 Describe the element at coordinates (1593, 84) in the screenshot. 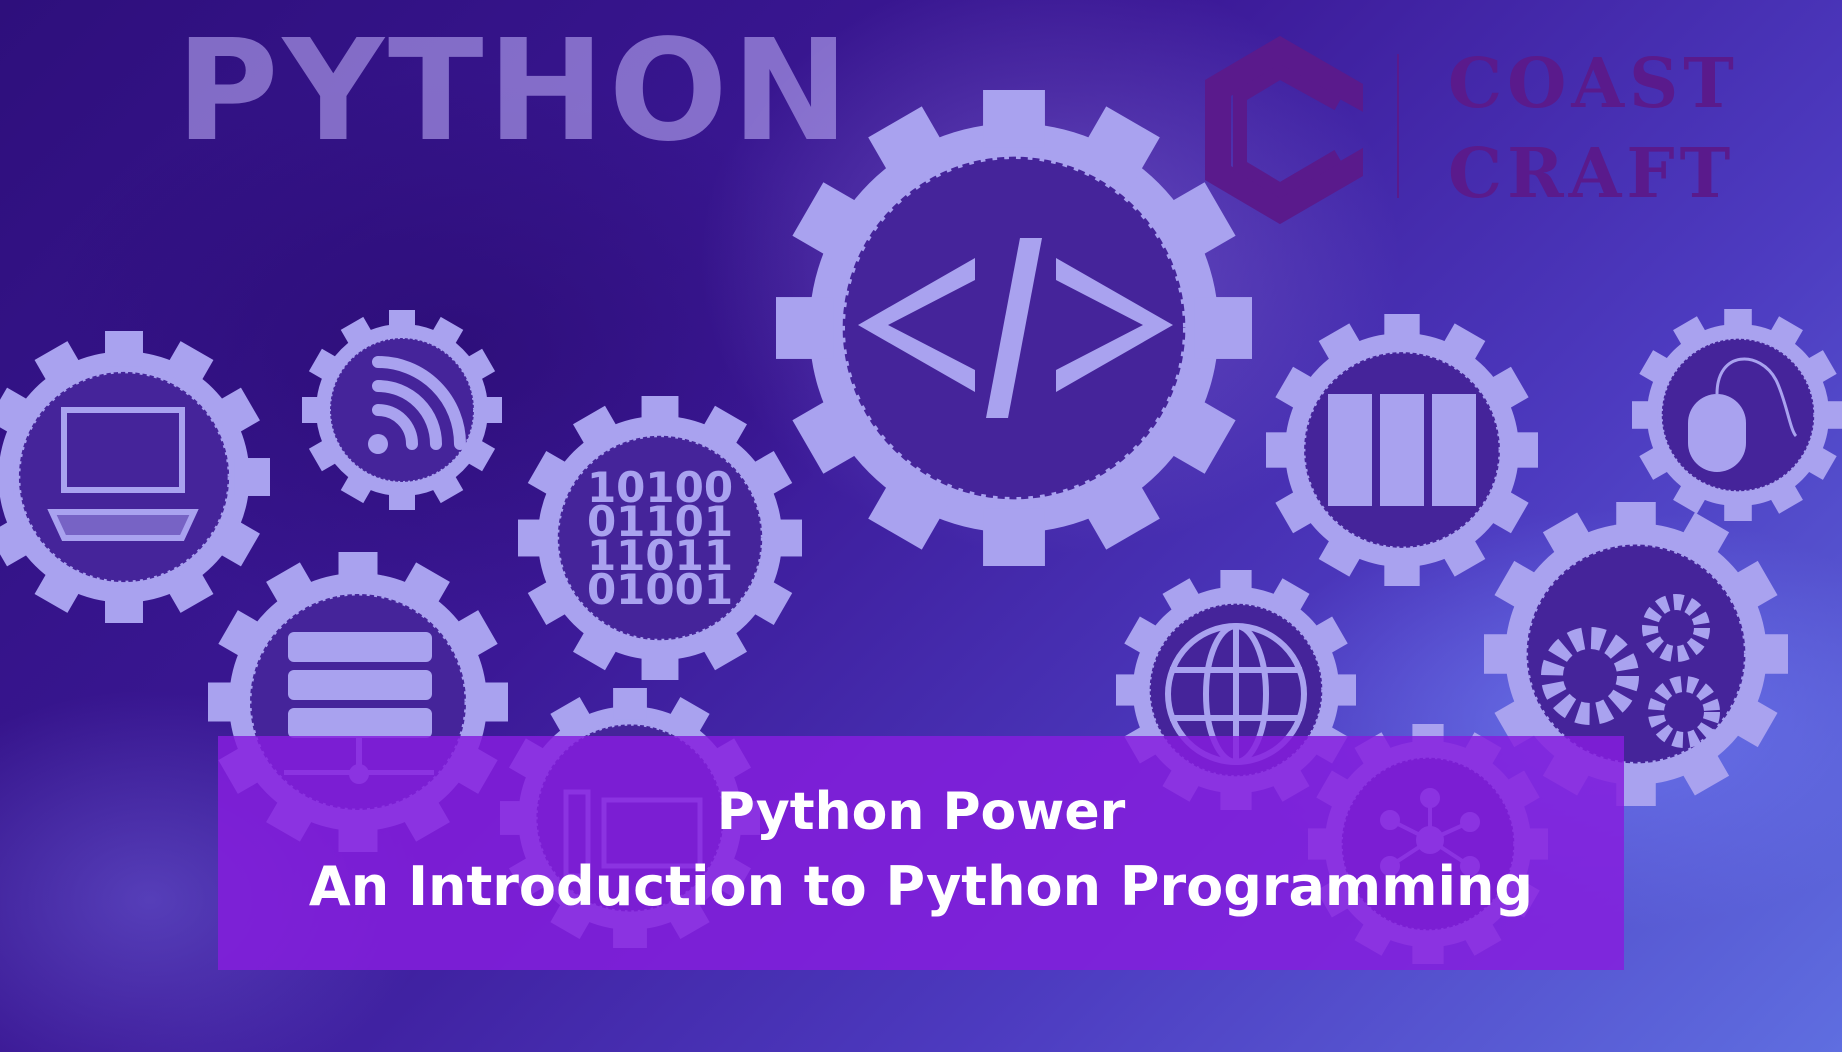

I see `logo-text-coast: COAST` at that location.